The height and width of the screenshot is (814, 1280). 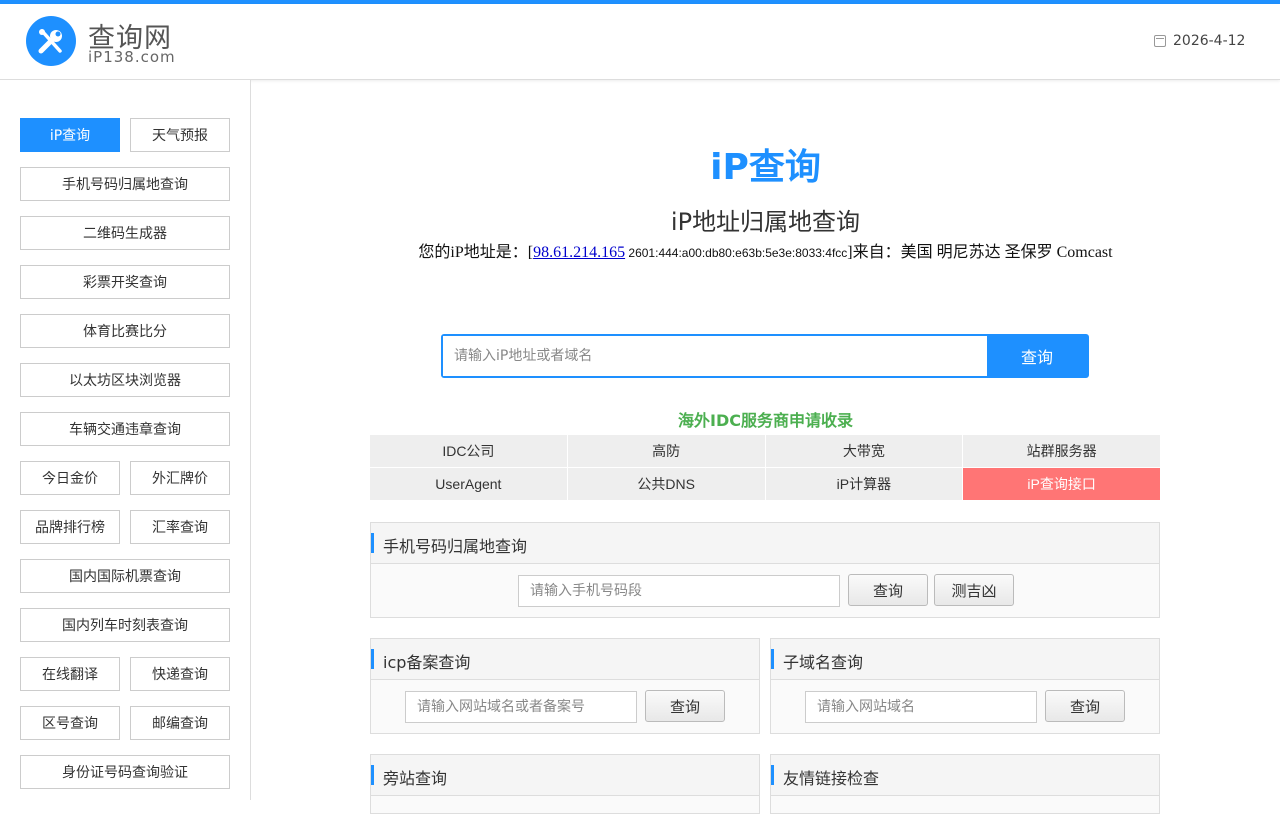 What do you see at coordinates (521, 707) in the screenshot?
I see `icp-input` at bounding box center [521, 707].